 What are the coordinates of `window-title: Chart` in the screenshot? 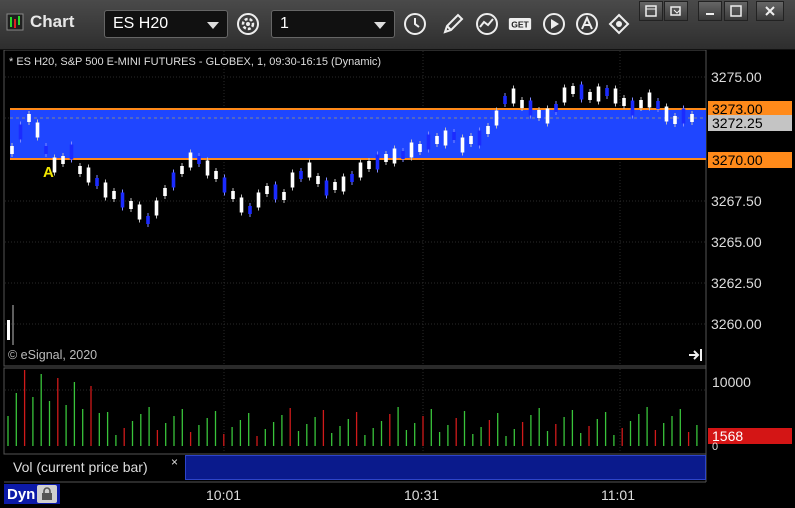 It's located at (52, 21).